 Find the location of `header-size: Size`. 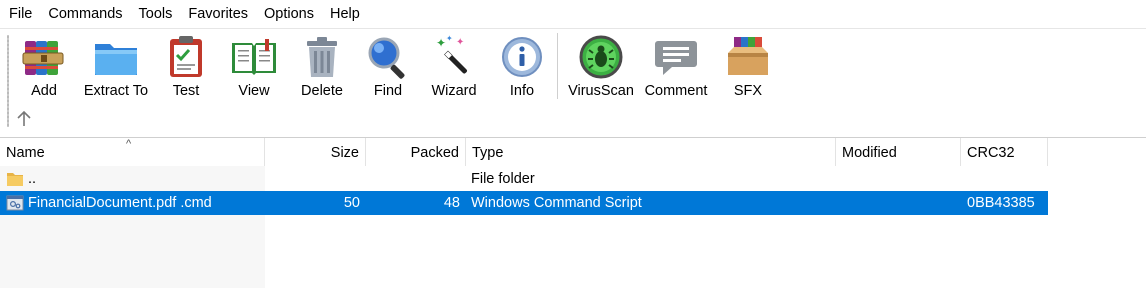

header-size: Size is located at coordinates (315, 152).